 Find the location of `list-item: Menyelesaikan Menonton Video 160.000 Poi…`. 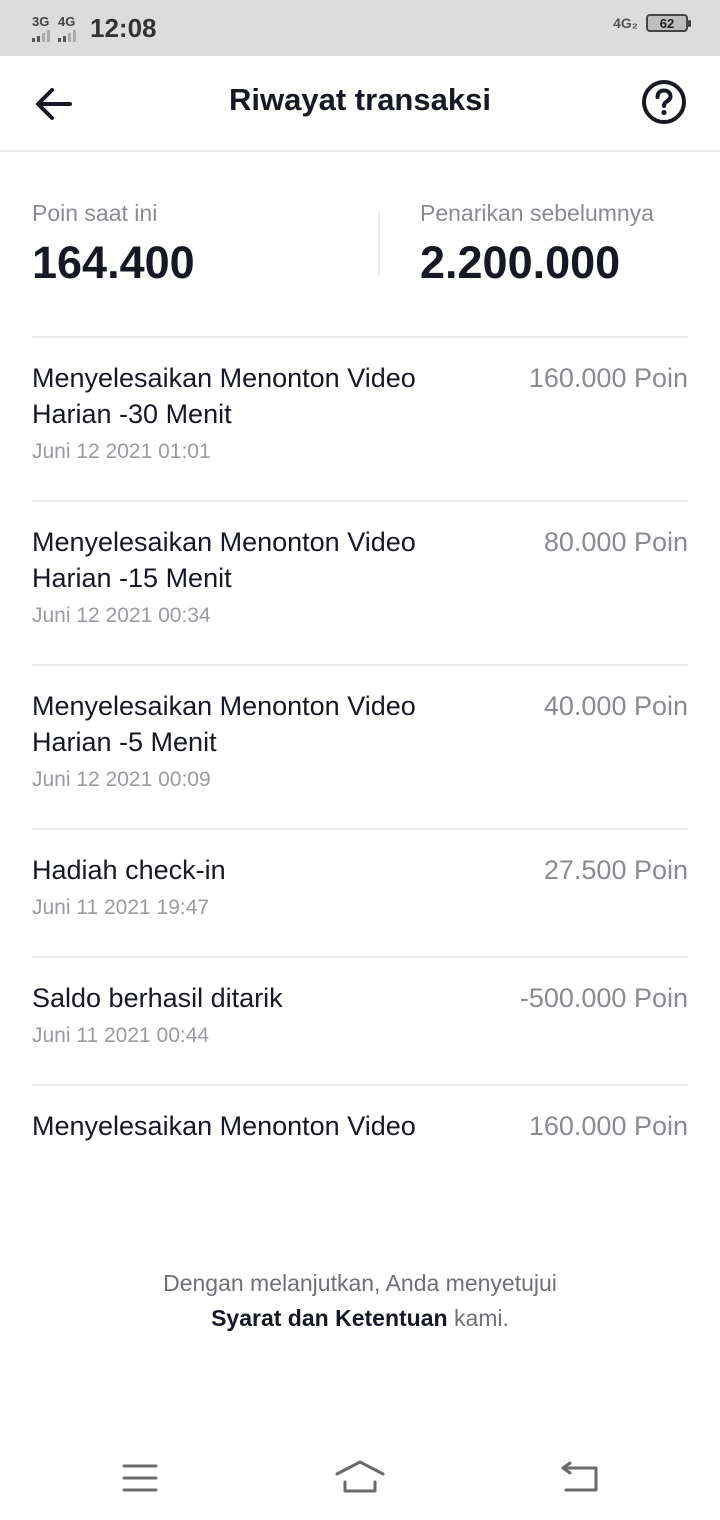

list-item: Menyelesaikan Menonton Video 160.000 Poi… is located at coordinates (360, 1136).